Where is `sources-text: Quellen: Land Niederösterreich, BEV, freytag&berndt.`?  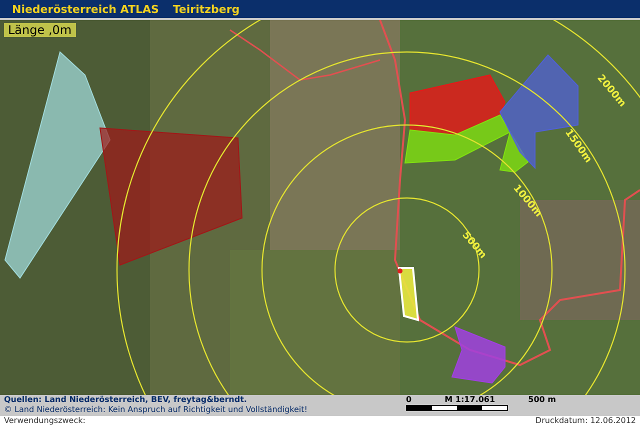 sources-text: Quellen: Land Niederösterreich, BEV, freytag&berndt. is located at coordinates (126, 400).